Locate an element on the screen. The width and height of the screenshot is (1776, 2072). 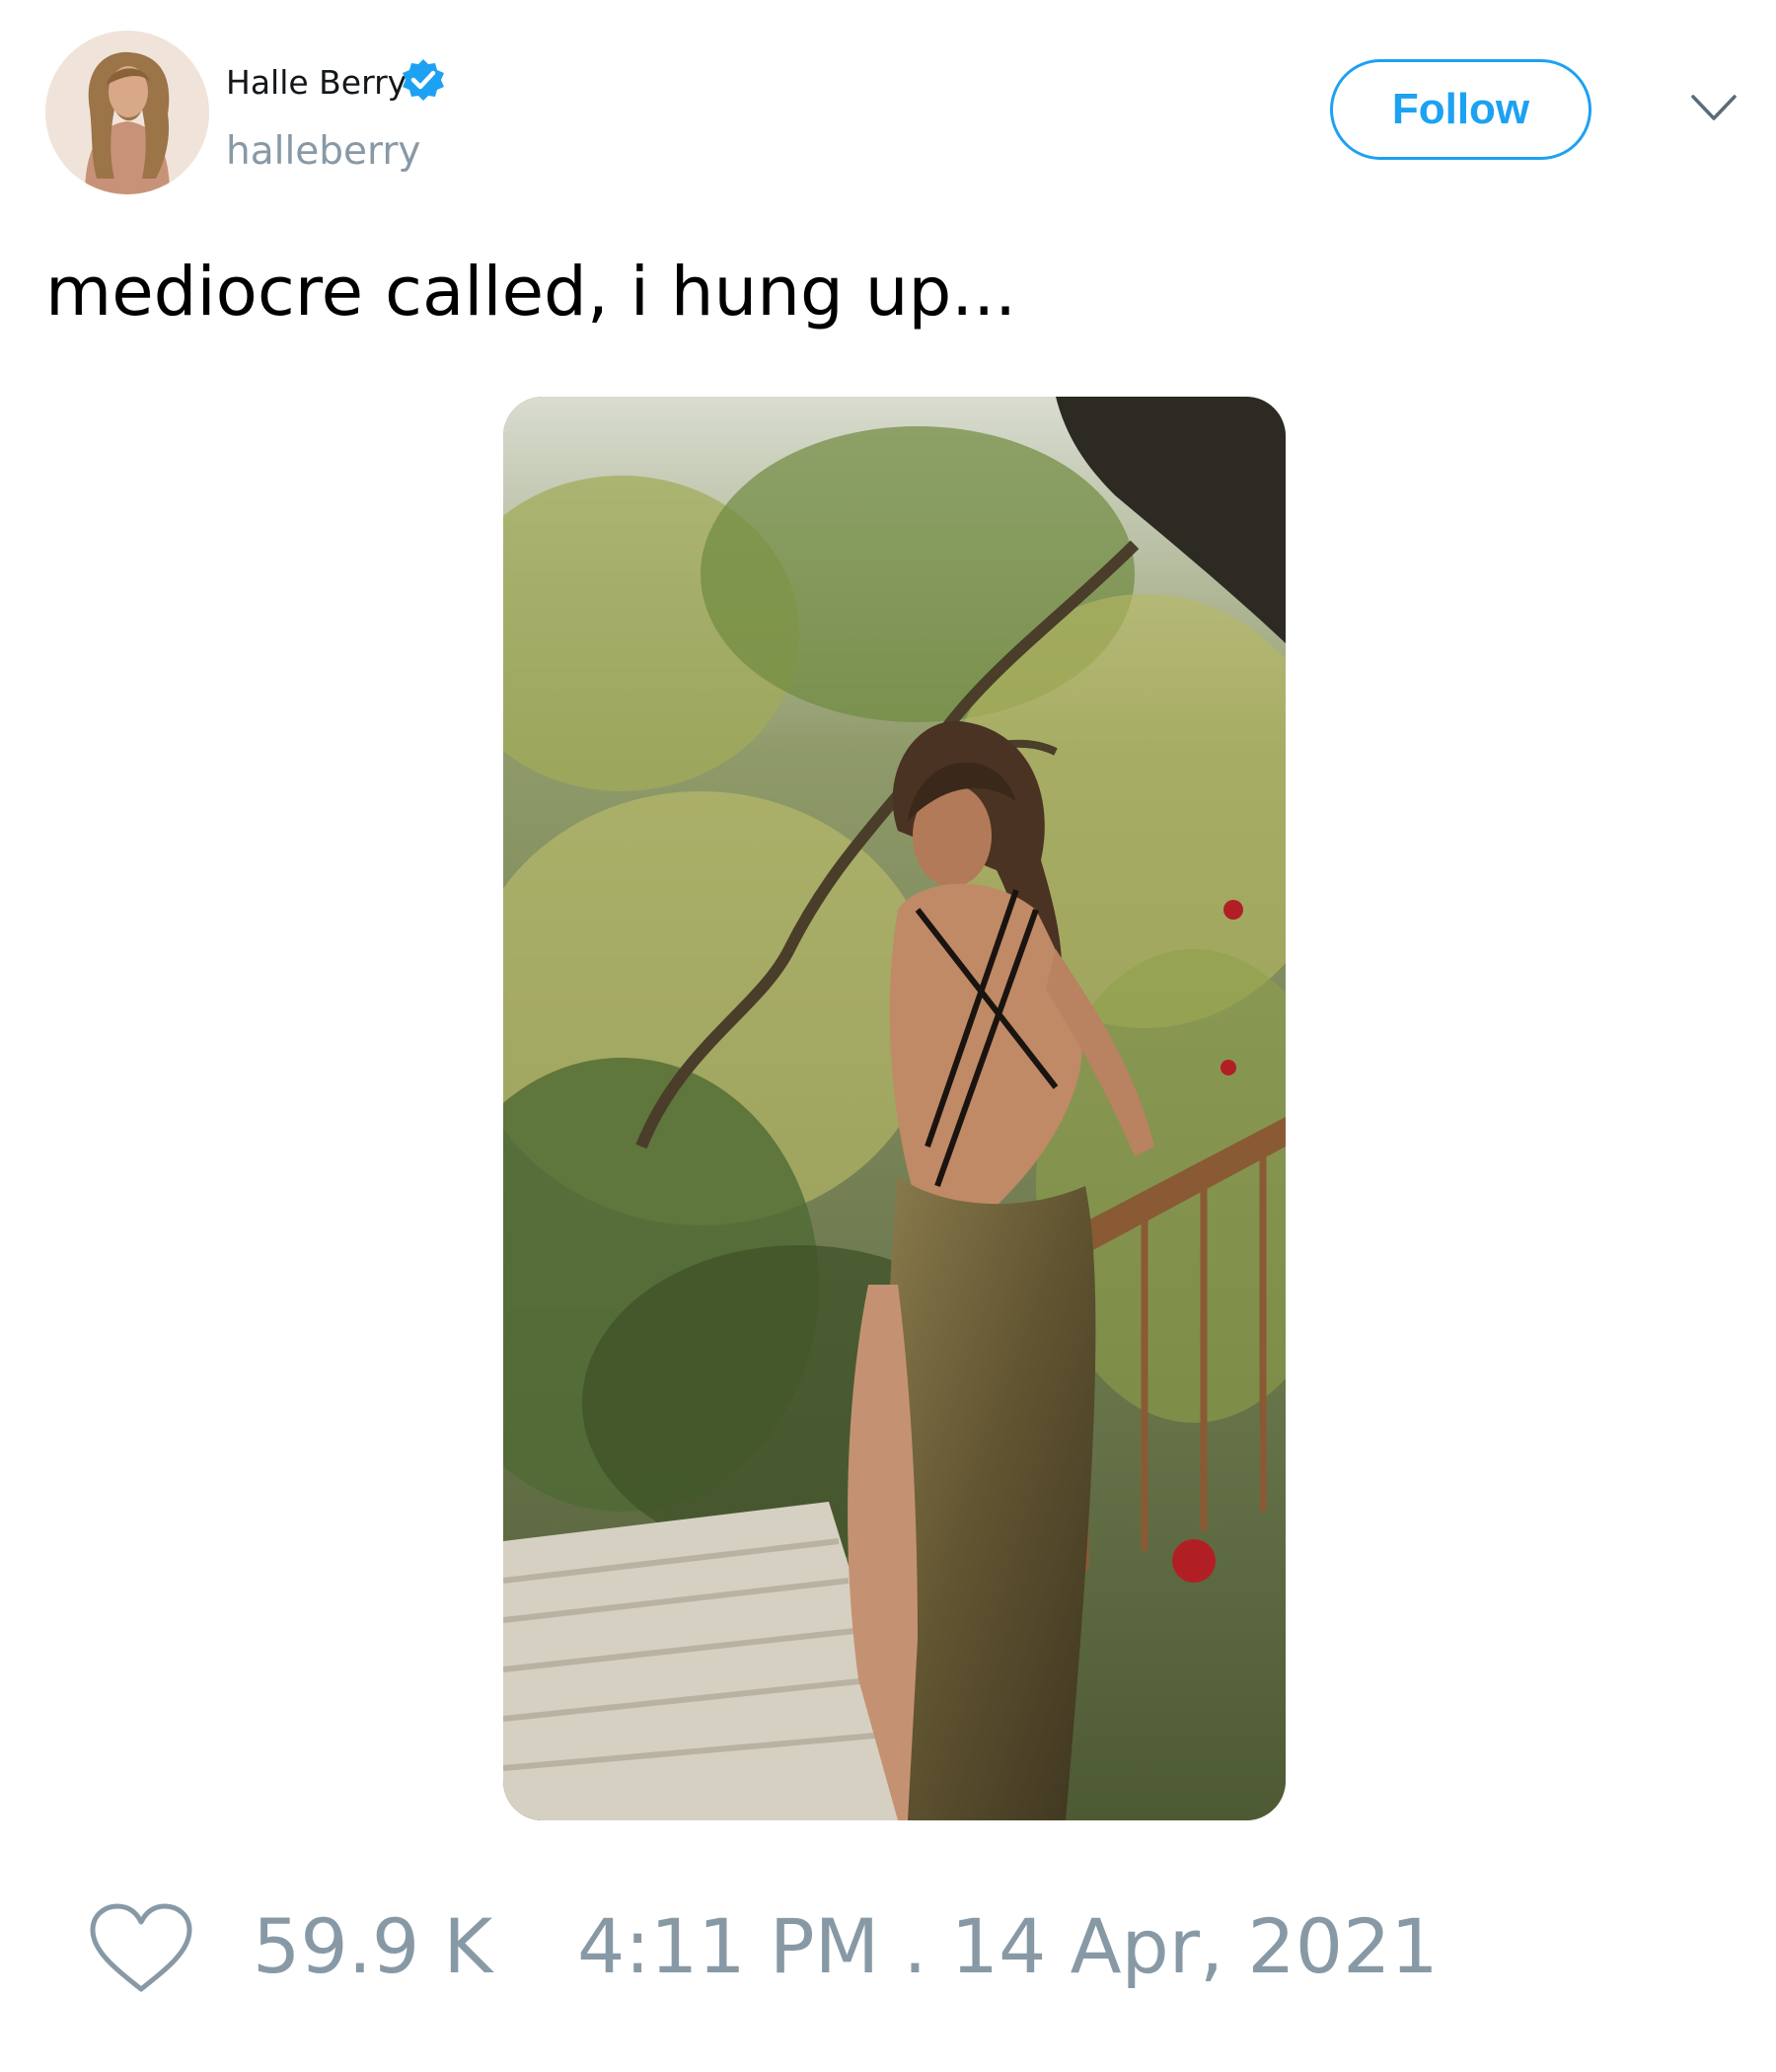
heart-icon is located at coordinates (141, 1949).